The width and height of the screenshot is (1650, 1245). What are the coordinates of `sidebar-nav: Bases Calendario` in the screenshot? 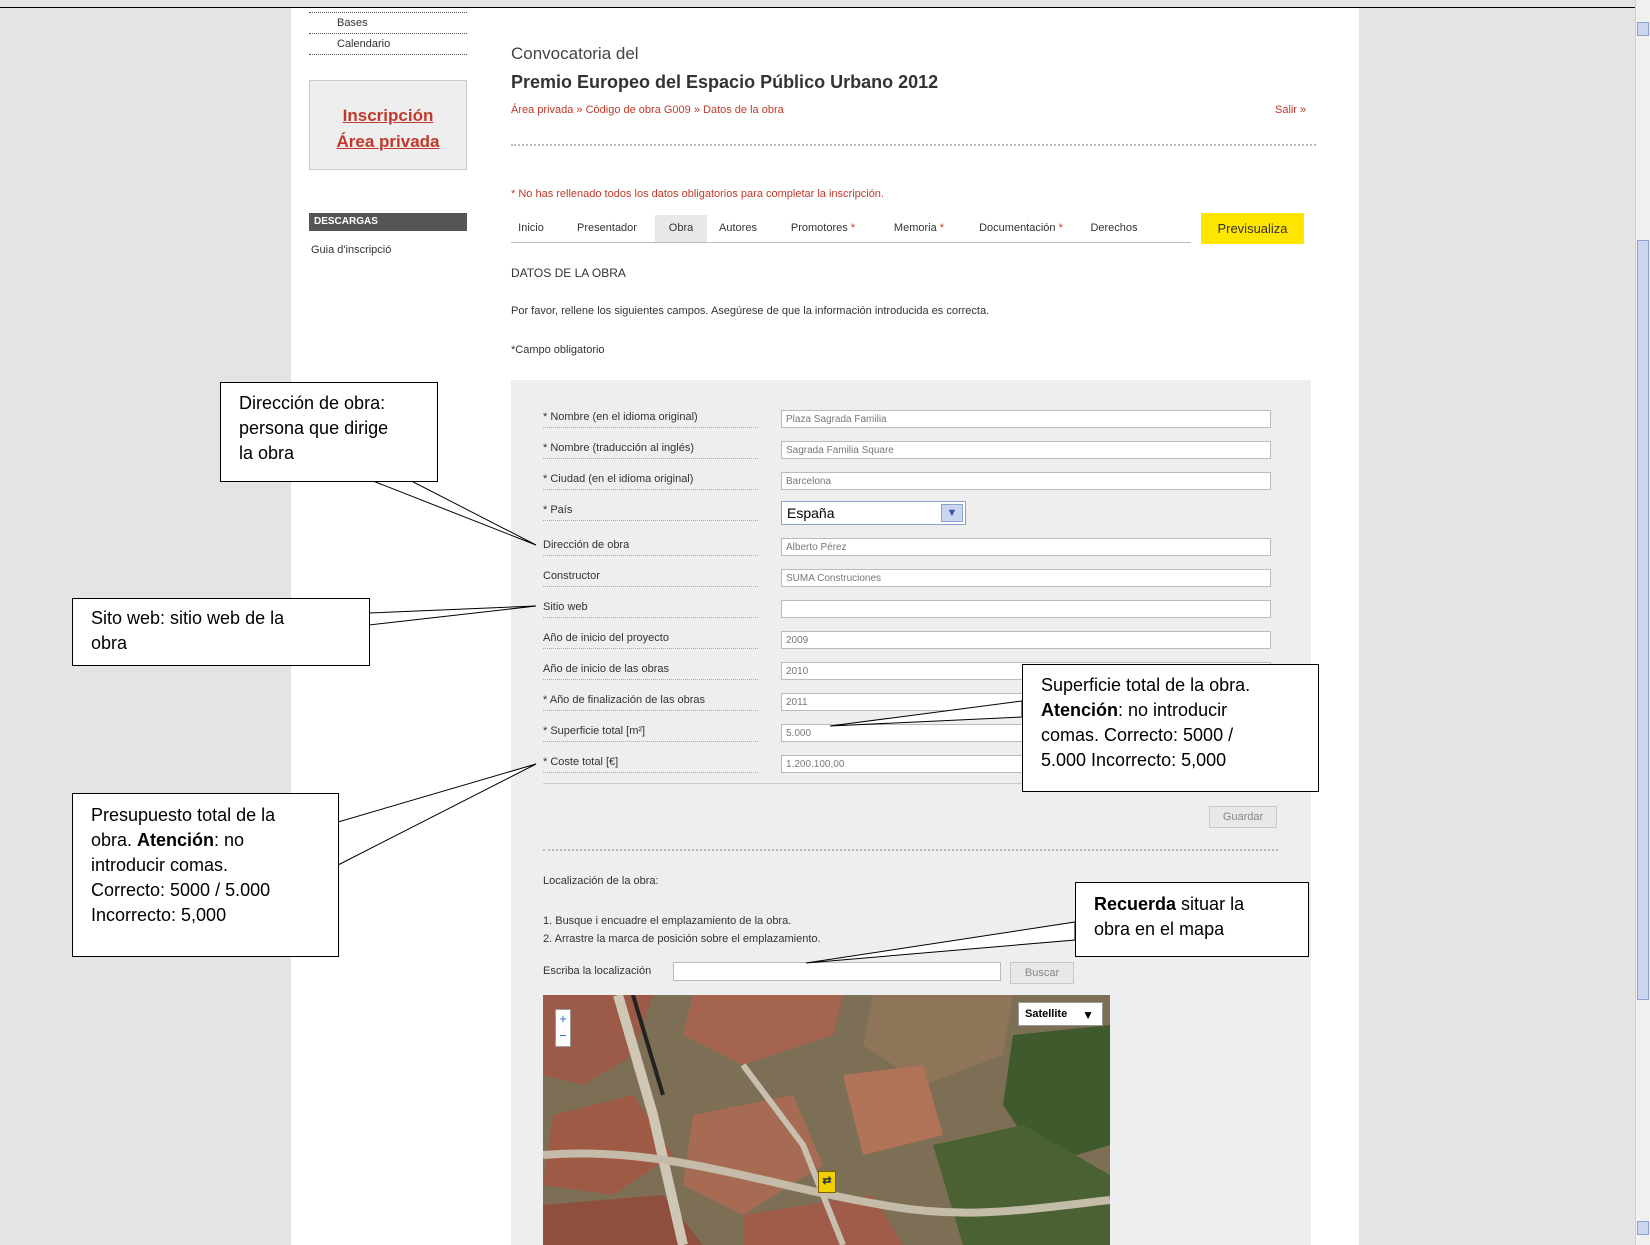 It's located at (388, 33).